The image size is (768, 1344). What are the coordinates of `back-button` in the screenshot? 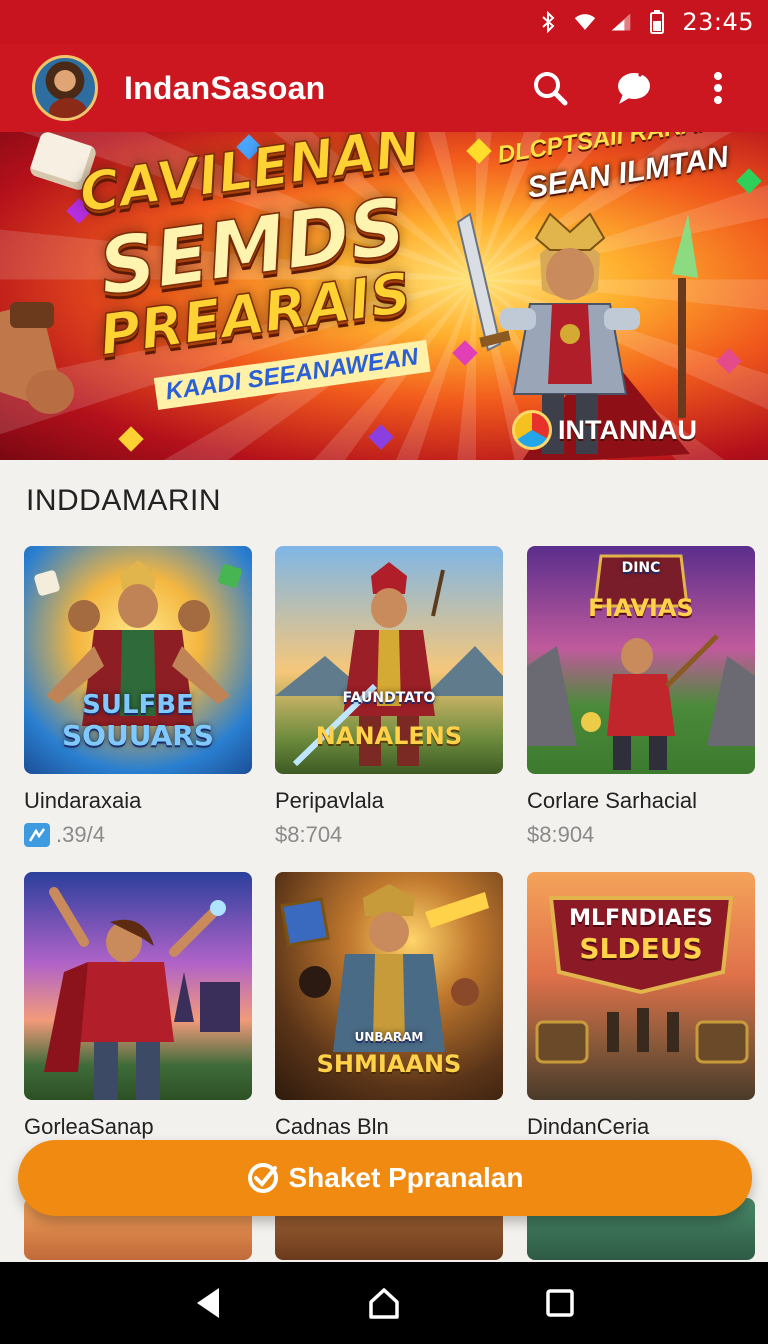 It's located at (208, 1303).